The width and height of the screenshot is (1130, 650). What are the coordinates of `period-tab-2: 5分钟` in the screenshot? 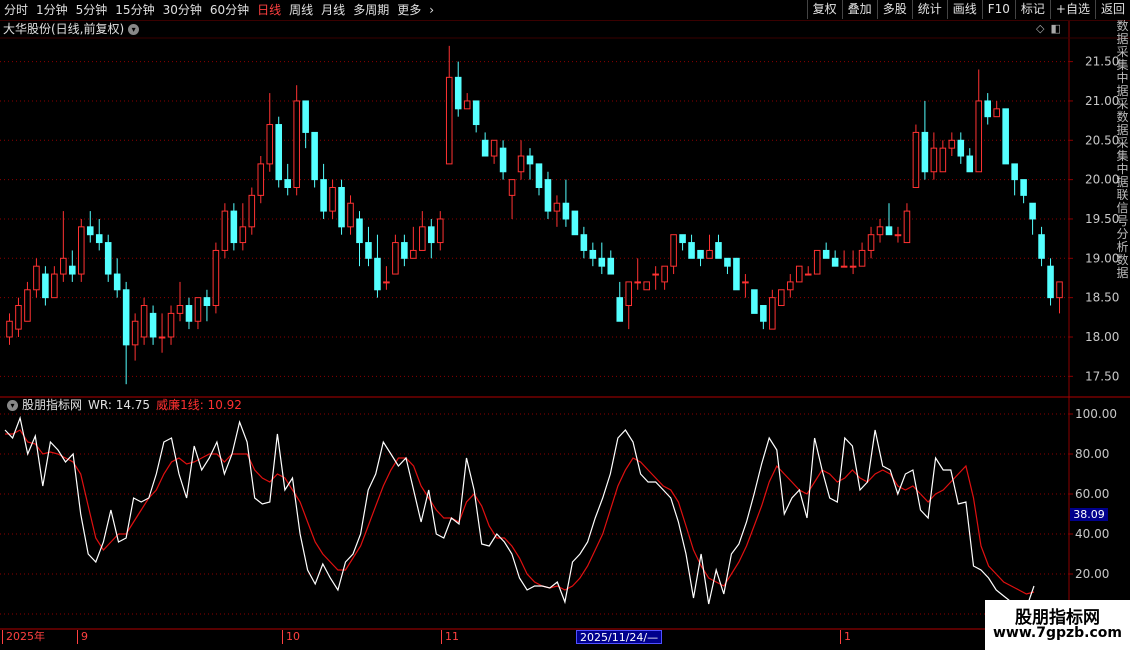 It's located at (92, 10).